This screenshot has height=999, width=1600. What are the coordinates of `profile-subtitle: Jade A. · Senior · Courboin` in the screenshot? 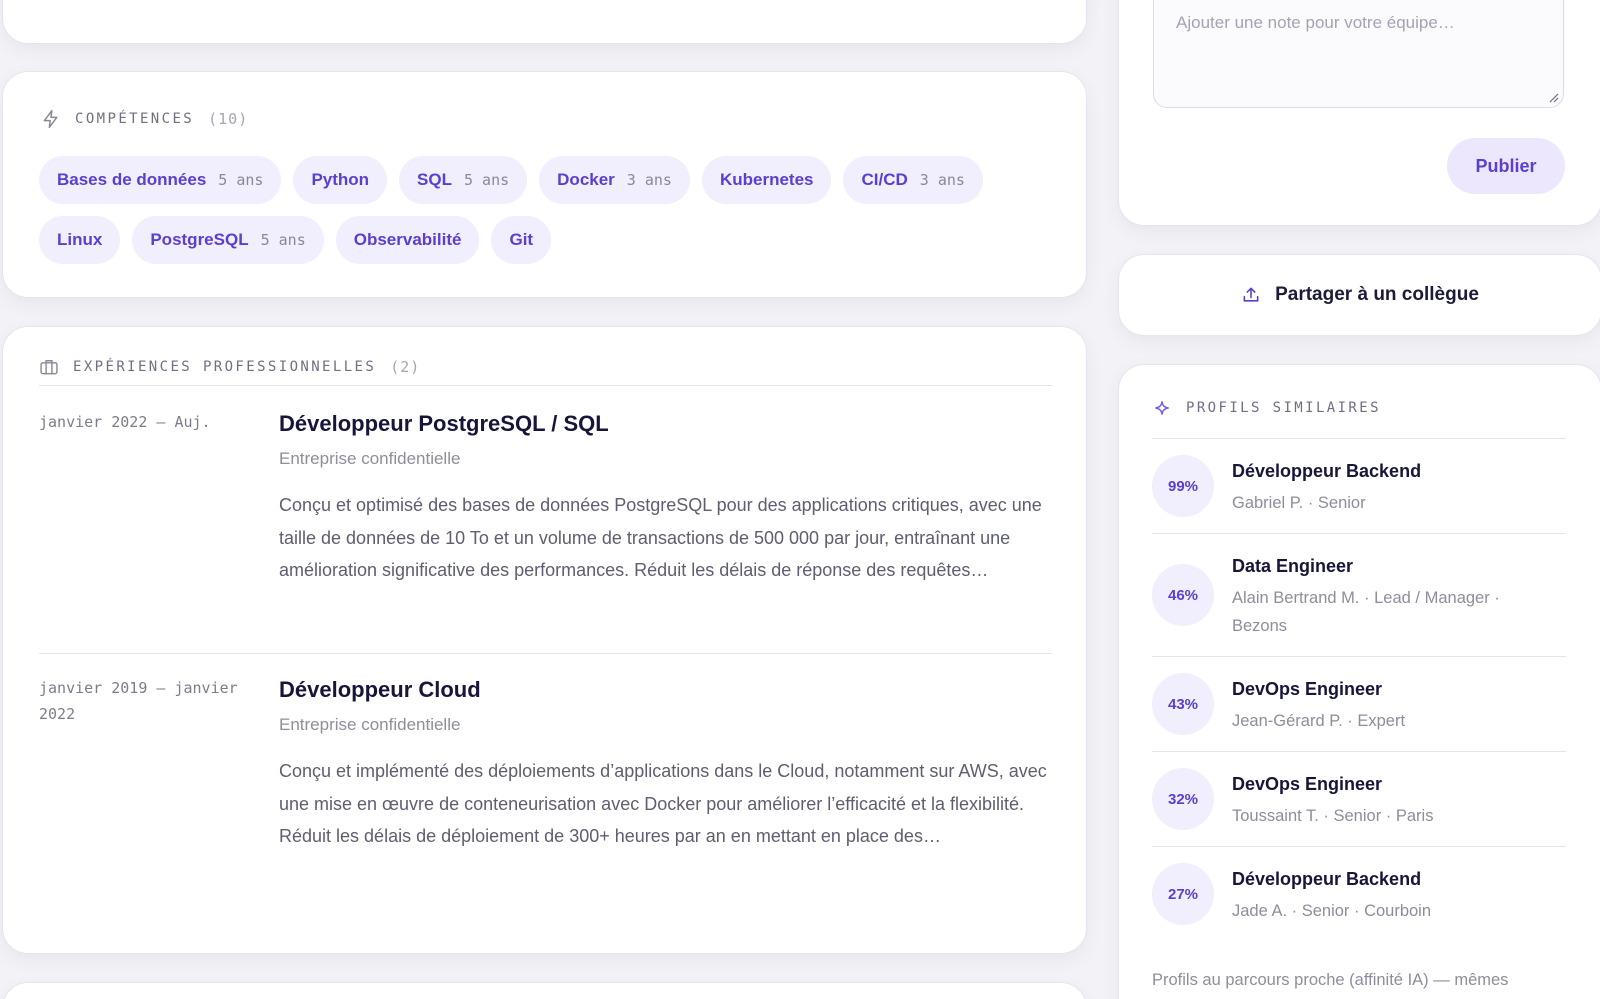 It's located at (1332, 911).